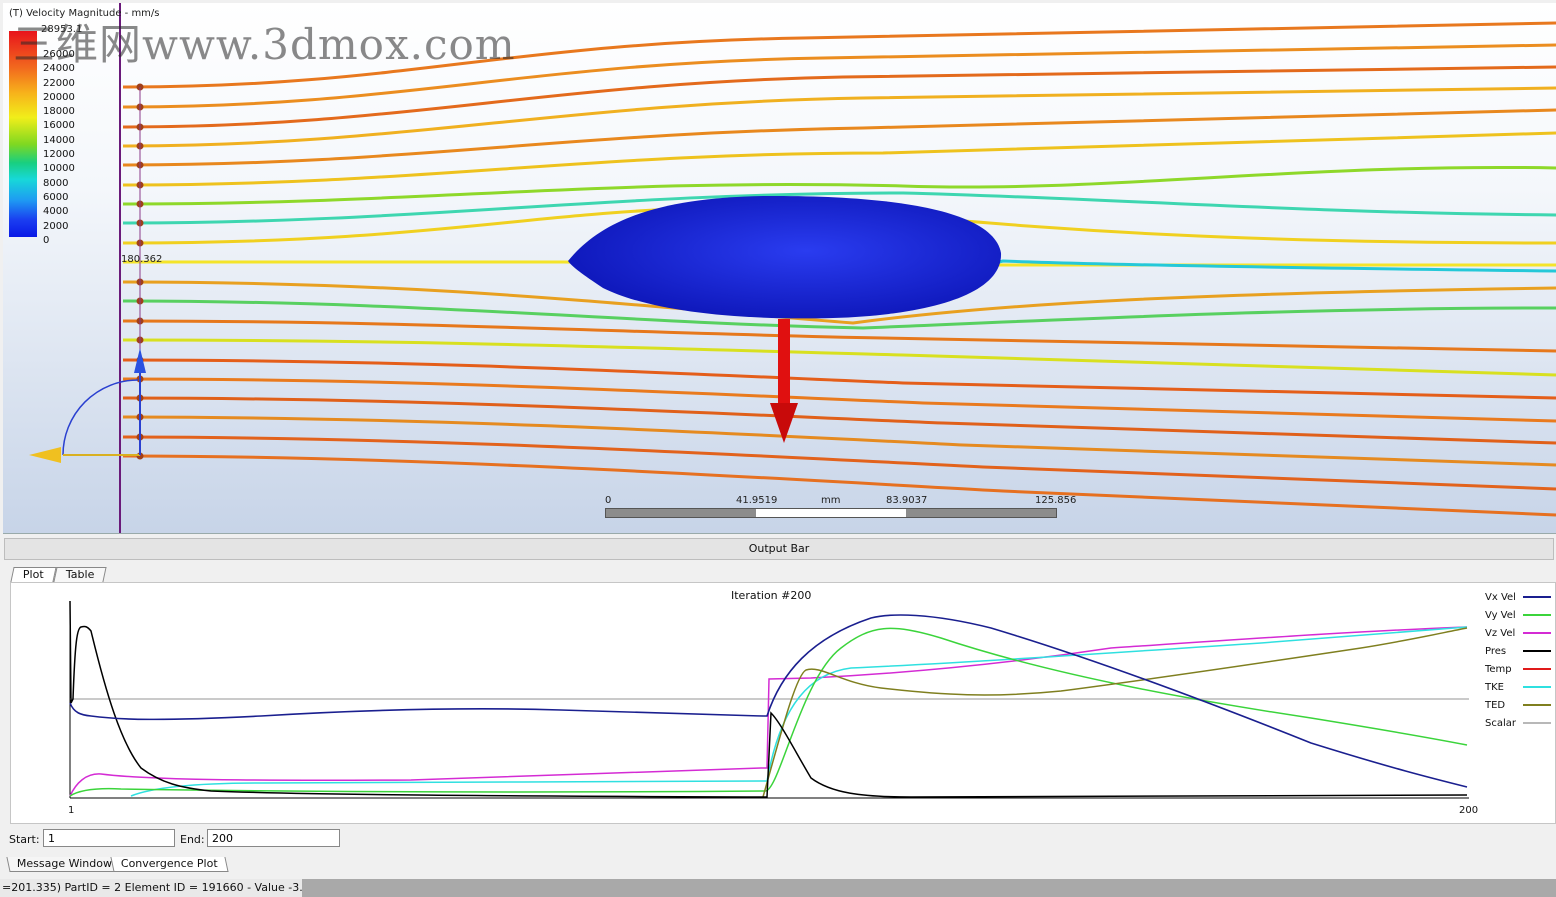 This screenshot has height=897, width=1556. Describe the element at coordinates (1518, 669) in the screenshot. I see `legend-entry: Temp` at that location.